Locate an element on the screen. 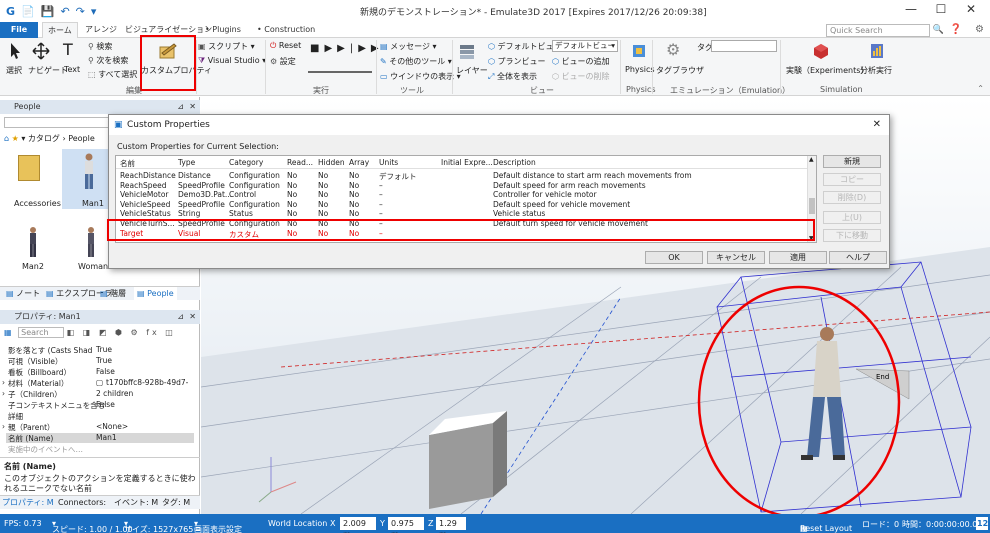 The width and height of the screenshot is (990, 533). tab-layers: ▤ 階層 is located at coordinates (113, 294).